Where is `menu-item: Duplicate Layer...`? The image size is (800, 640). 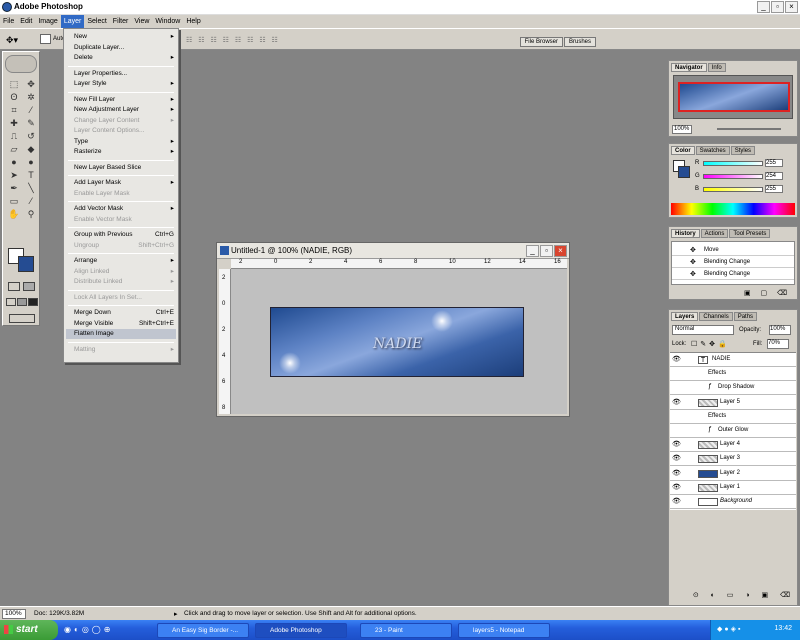
menu-item: Duplicate Layer... is located at coordinates (124, 48).